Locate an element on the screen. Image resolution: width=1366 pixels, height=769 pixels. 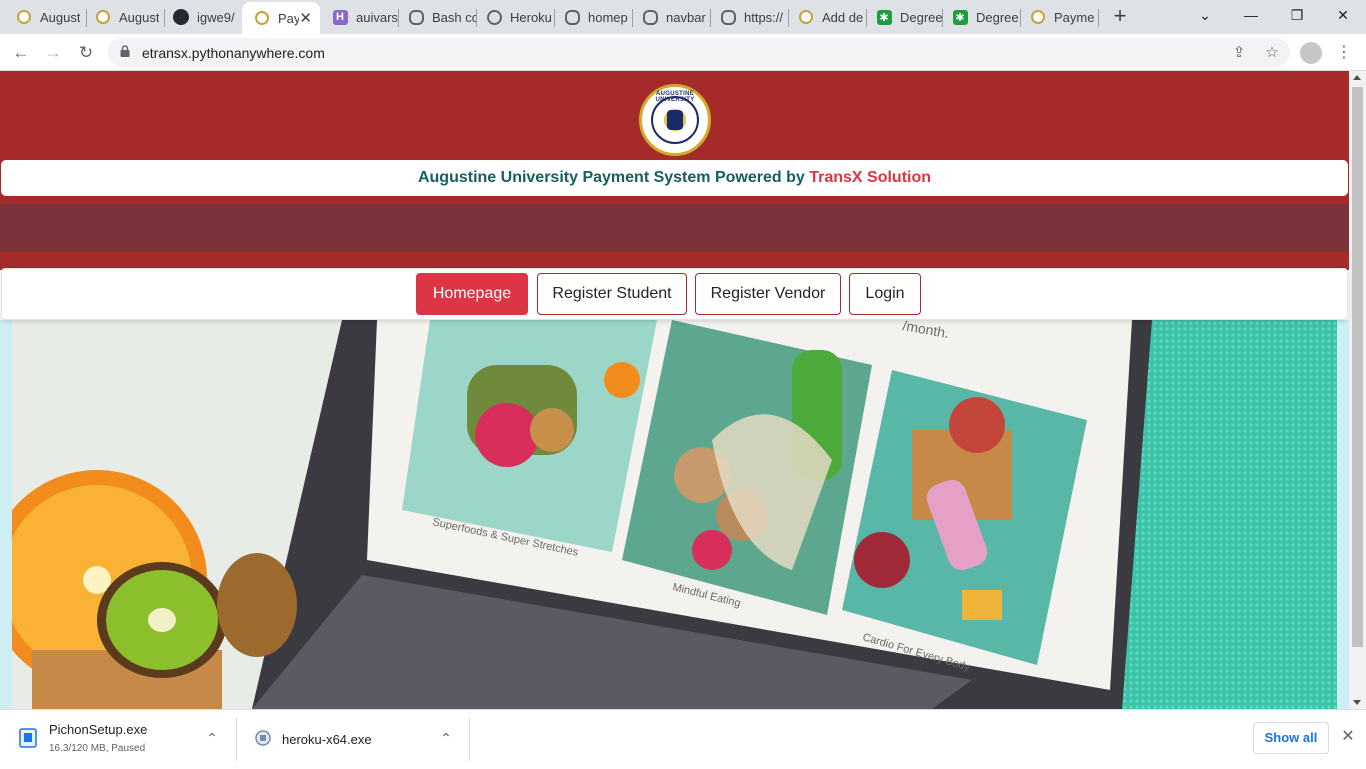
browser-tab-active: Pay ✕ is located at coordinates (281, 18).